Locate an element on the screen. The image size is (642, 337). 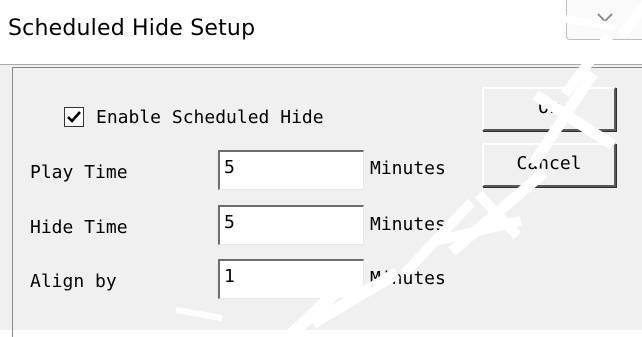
play-time-input: 5 is located at coordinates (291, 170).